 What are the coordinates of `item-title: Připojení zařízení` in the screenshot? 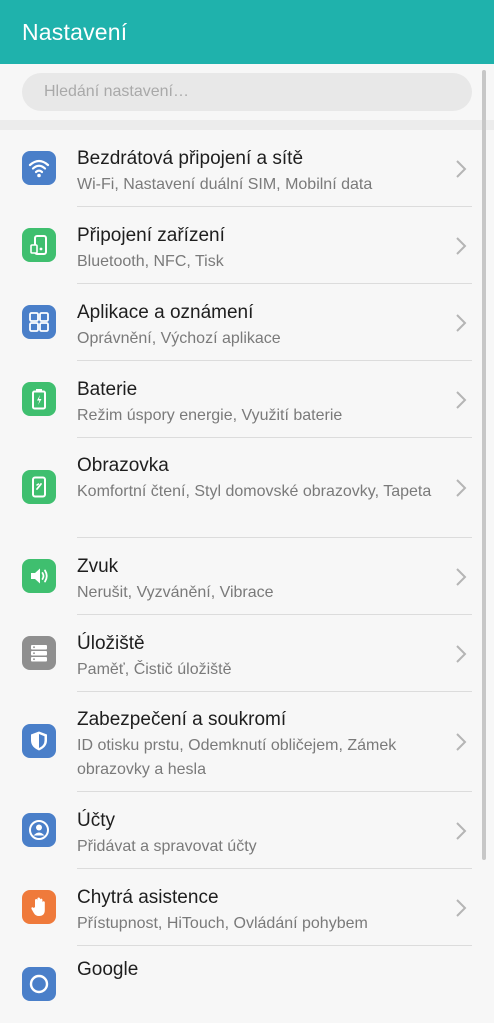 It's located at (151, 235).